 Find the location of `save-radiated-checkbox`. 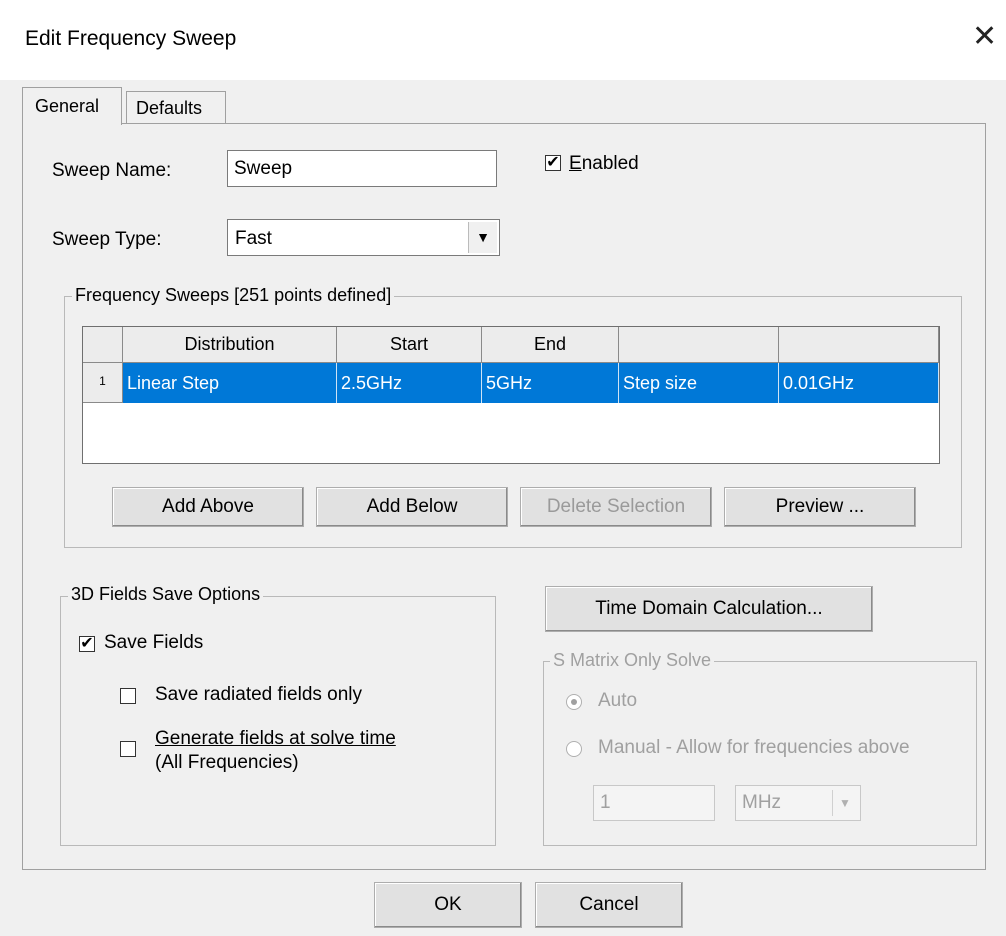

save-radiated-checkbox is located at coordinates (128, 696).